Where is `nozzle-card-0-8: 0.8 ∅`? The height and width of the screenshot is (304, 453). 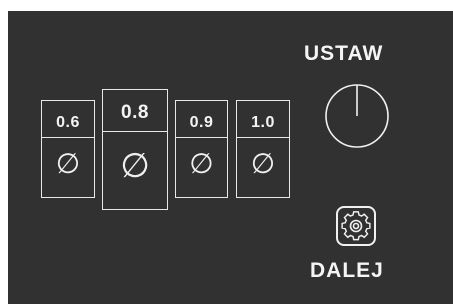 nozzle-card-0-8: 0.8 ∅ is located at coordinates (135, 149).